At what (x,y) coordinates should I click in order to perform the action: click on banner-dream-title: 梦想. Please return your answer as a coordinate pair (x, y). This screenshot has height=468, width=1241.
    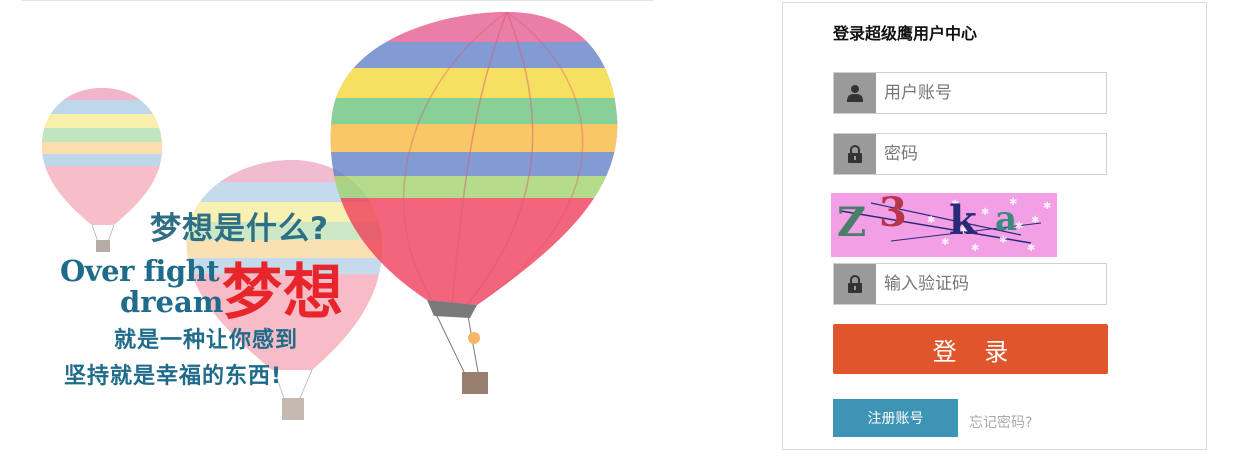
    Looking at the image, I should click on (283, 293).